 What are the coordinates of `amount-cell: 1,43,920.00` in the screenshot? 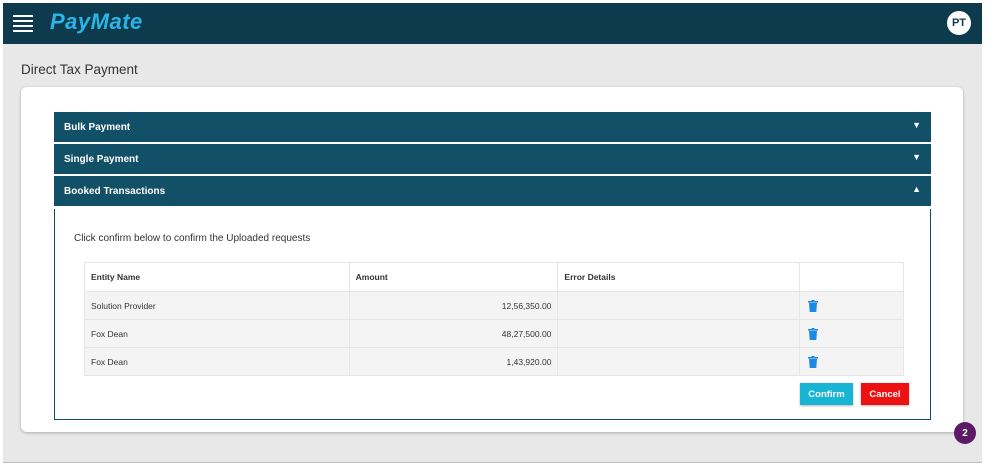 It's located at (453, 361).